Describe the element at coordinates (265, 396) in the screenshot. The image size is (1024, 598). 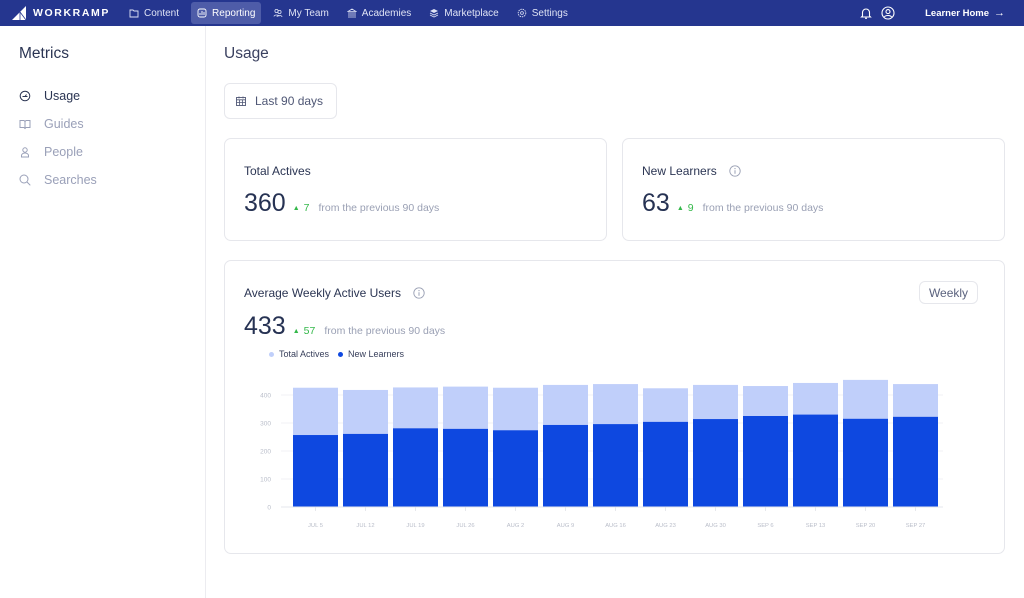
I see `y-tick-label: 400` at that location.